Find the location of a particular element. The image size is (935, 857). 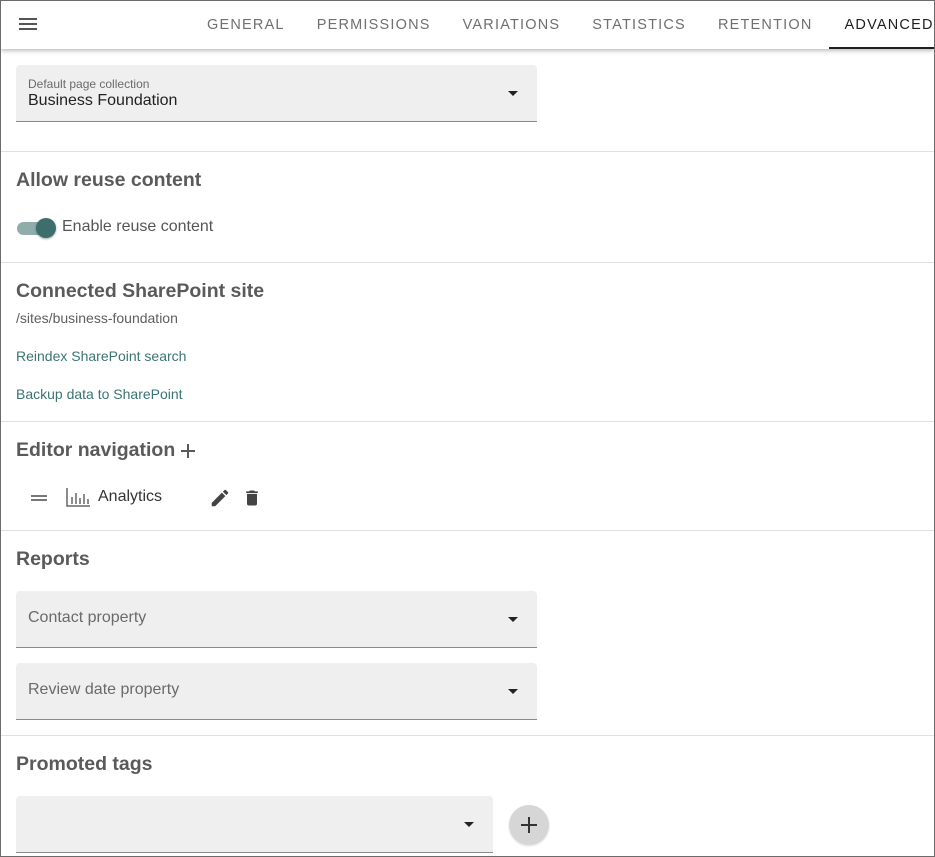

add-navigation-plus-icon is located at coordinates (188, 451).